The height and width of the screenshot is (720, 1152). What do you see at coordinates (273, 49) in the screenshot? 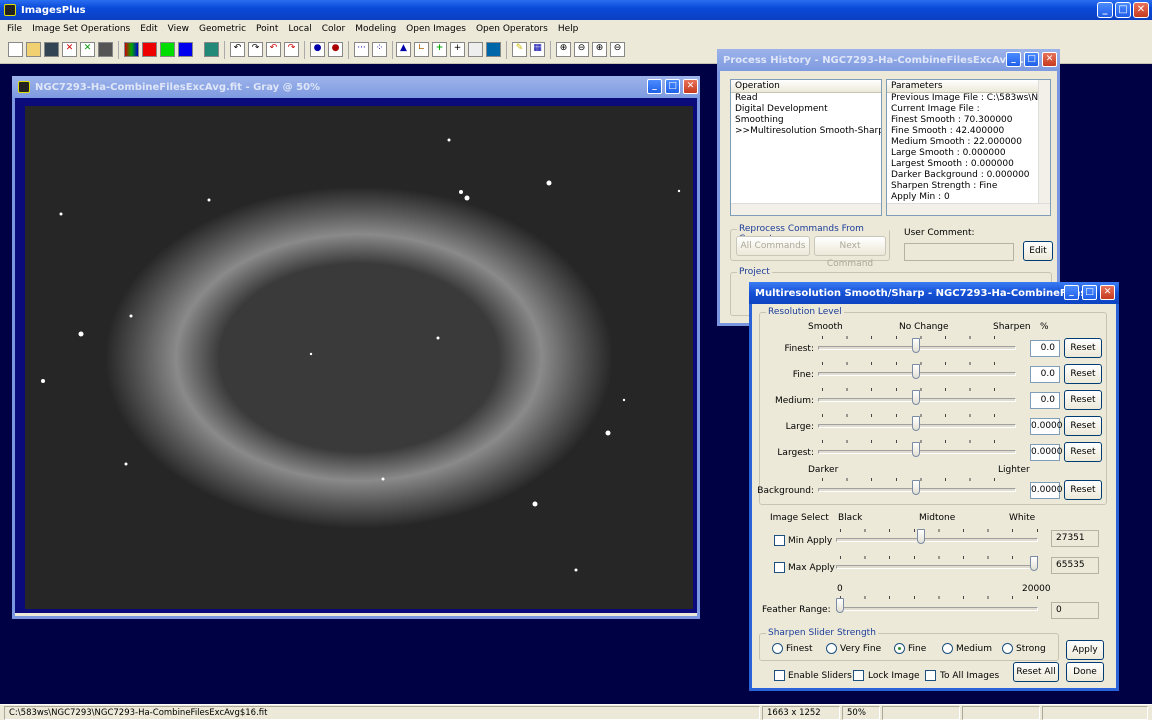
I see `undo-all-icon: ↶` at bounding box center [273, 49].